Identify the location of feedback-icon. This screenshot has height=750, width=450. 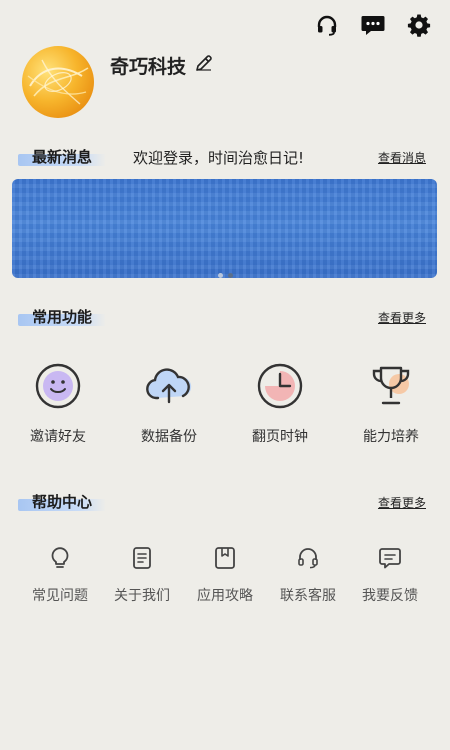
(390, 558).